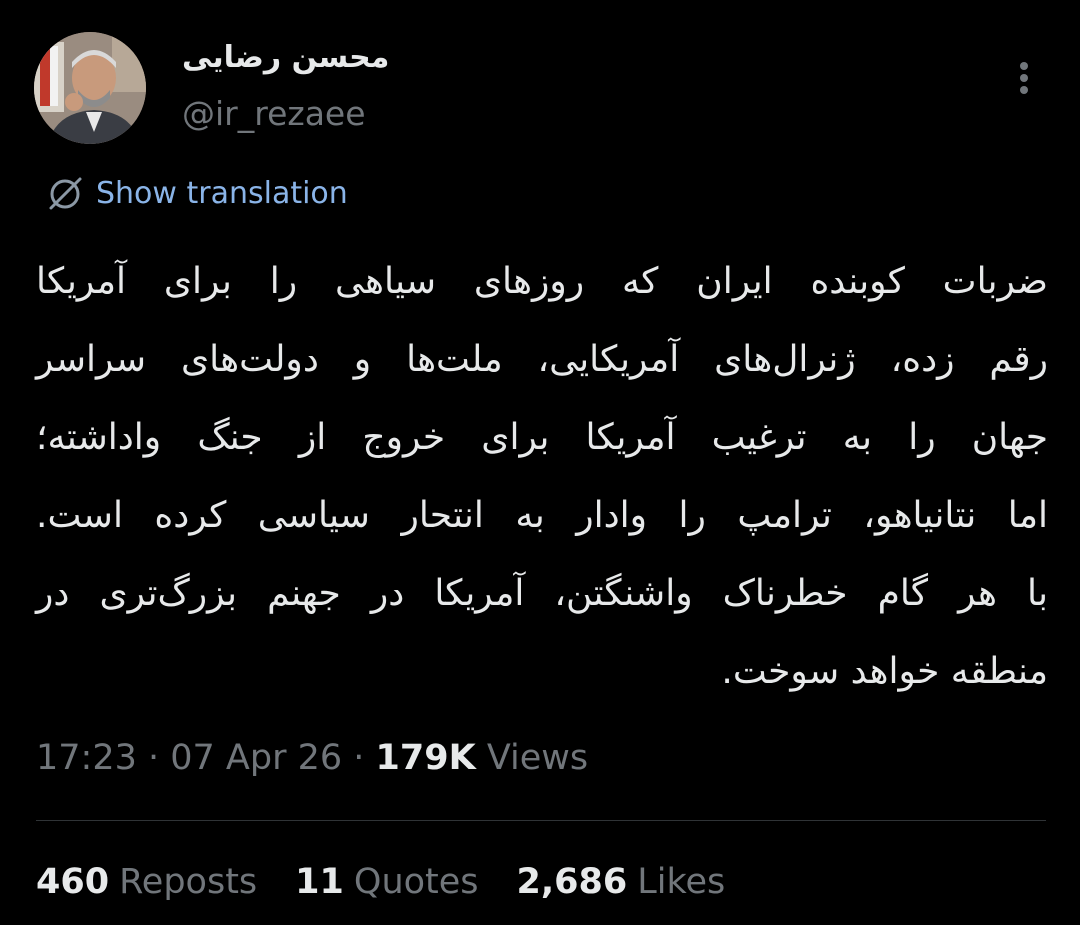  I want to click on tweet-time: 17:23, so click(86, 758).